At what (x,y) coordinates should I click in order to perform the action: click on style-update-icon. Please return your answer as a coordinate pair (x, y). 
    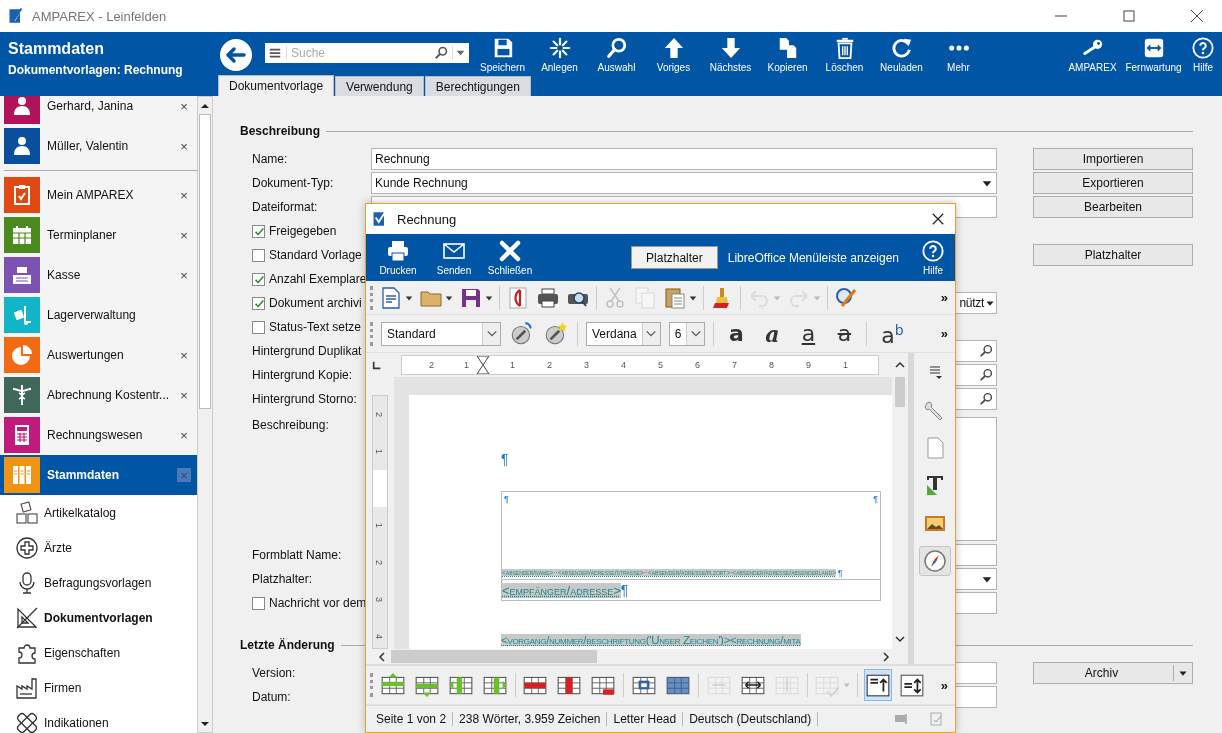
    Looking at the image, I should click on (522, 333).